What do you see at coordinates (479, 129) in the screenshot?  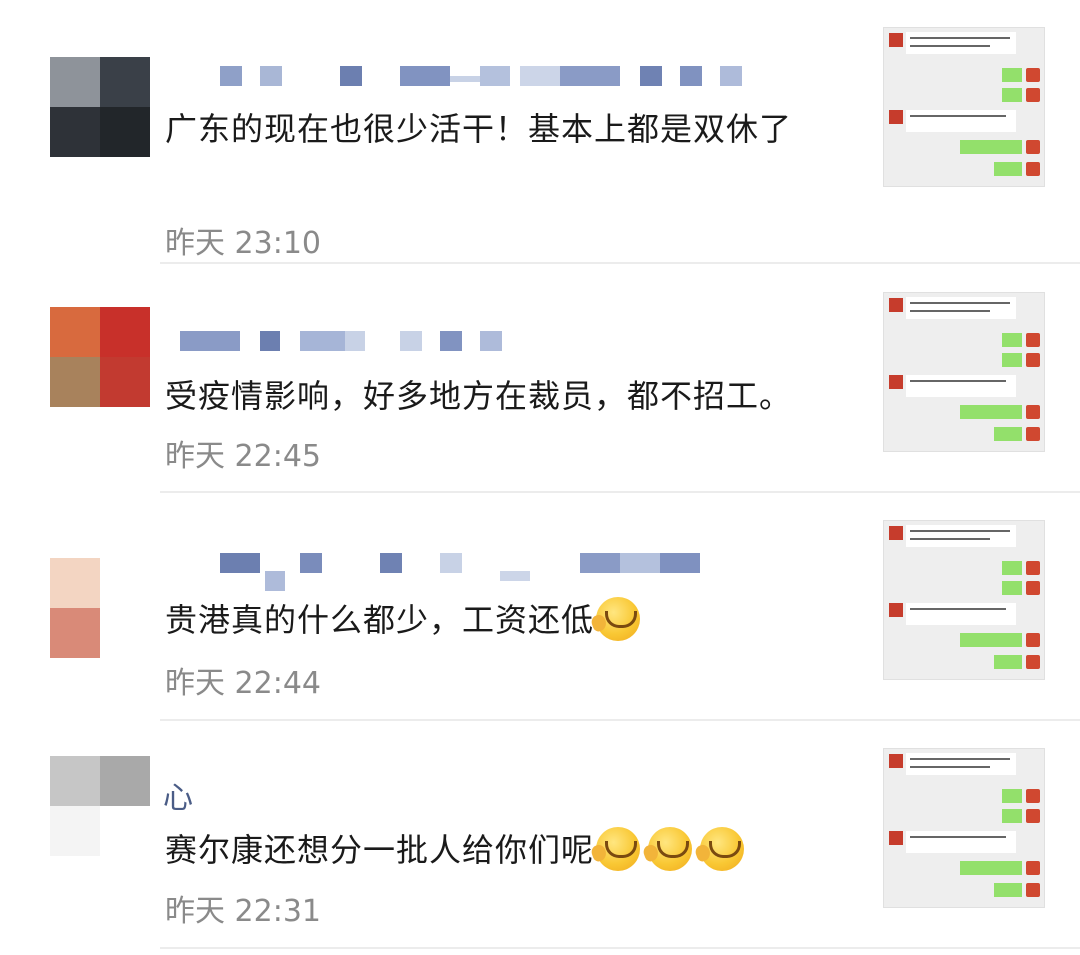 I see `comment-text: 广东的现在也很少活干！基本上都是双休了` at bounding box center [479, 129].